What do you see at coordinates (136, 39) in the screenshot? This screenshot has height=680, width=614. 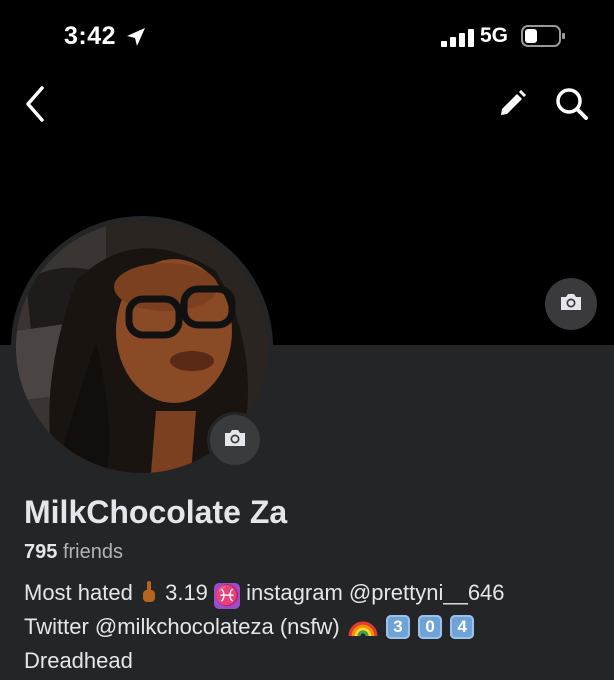 I see `location-arrow-icon` at bounding box center [136, 39].